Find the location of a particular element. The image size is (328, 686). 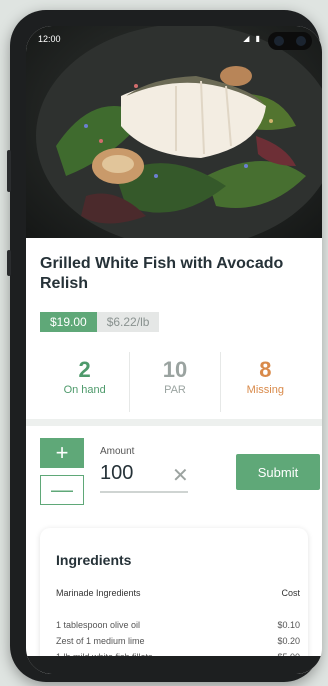

section-divider is located at coordinates (174, 422).